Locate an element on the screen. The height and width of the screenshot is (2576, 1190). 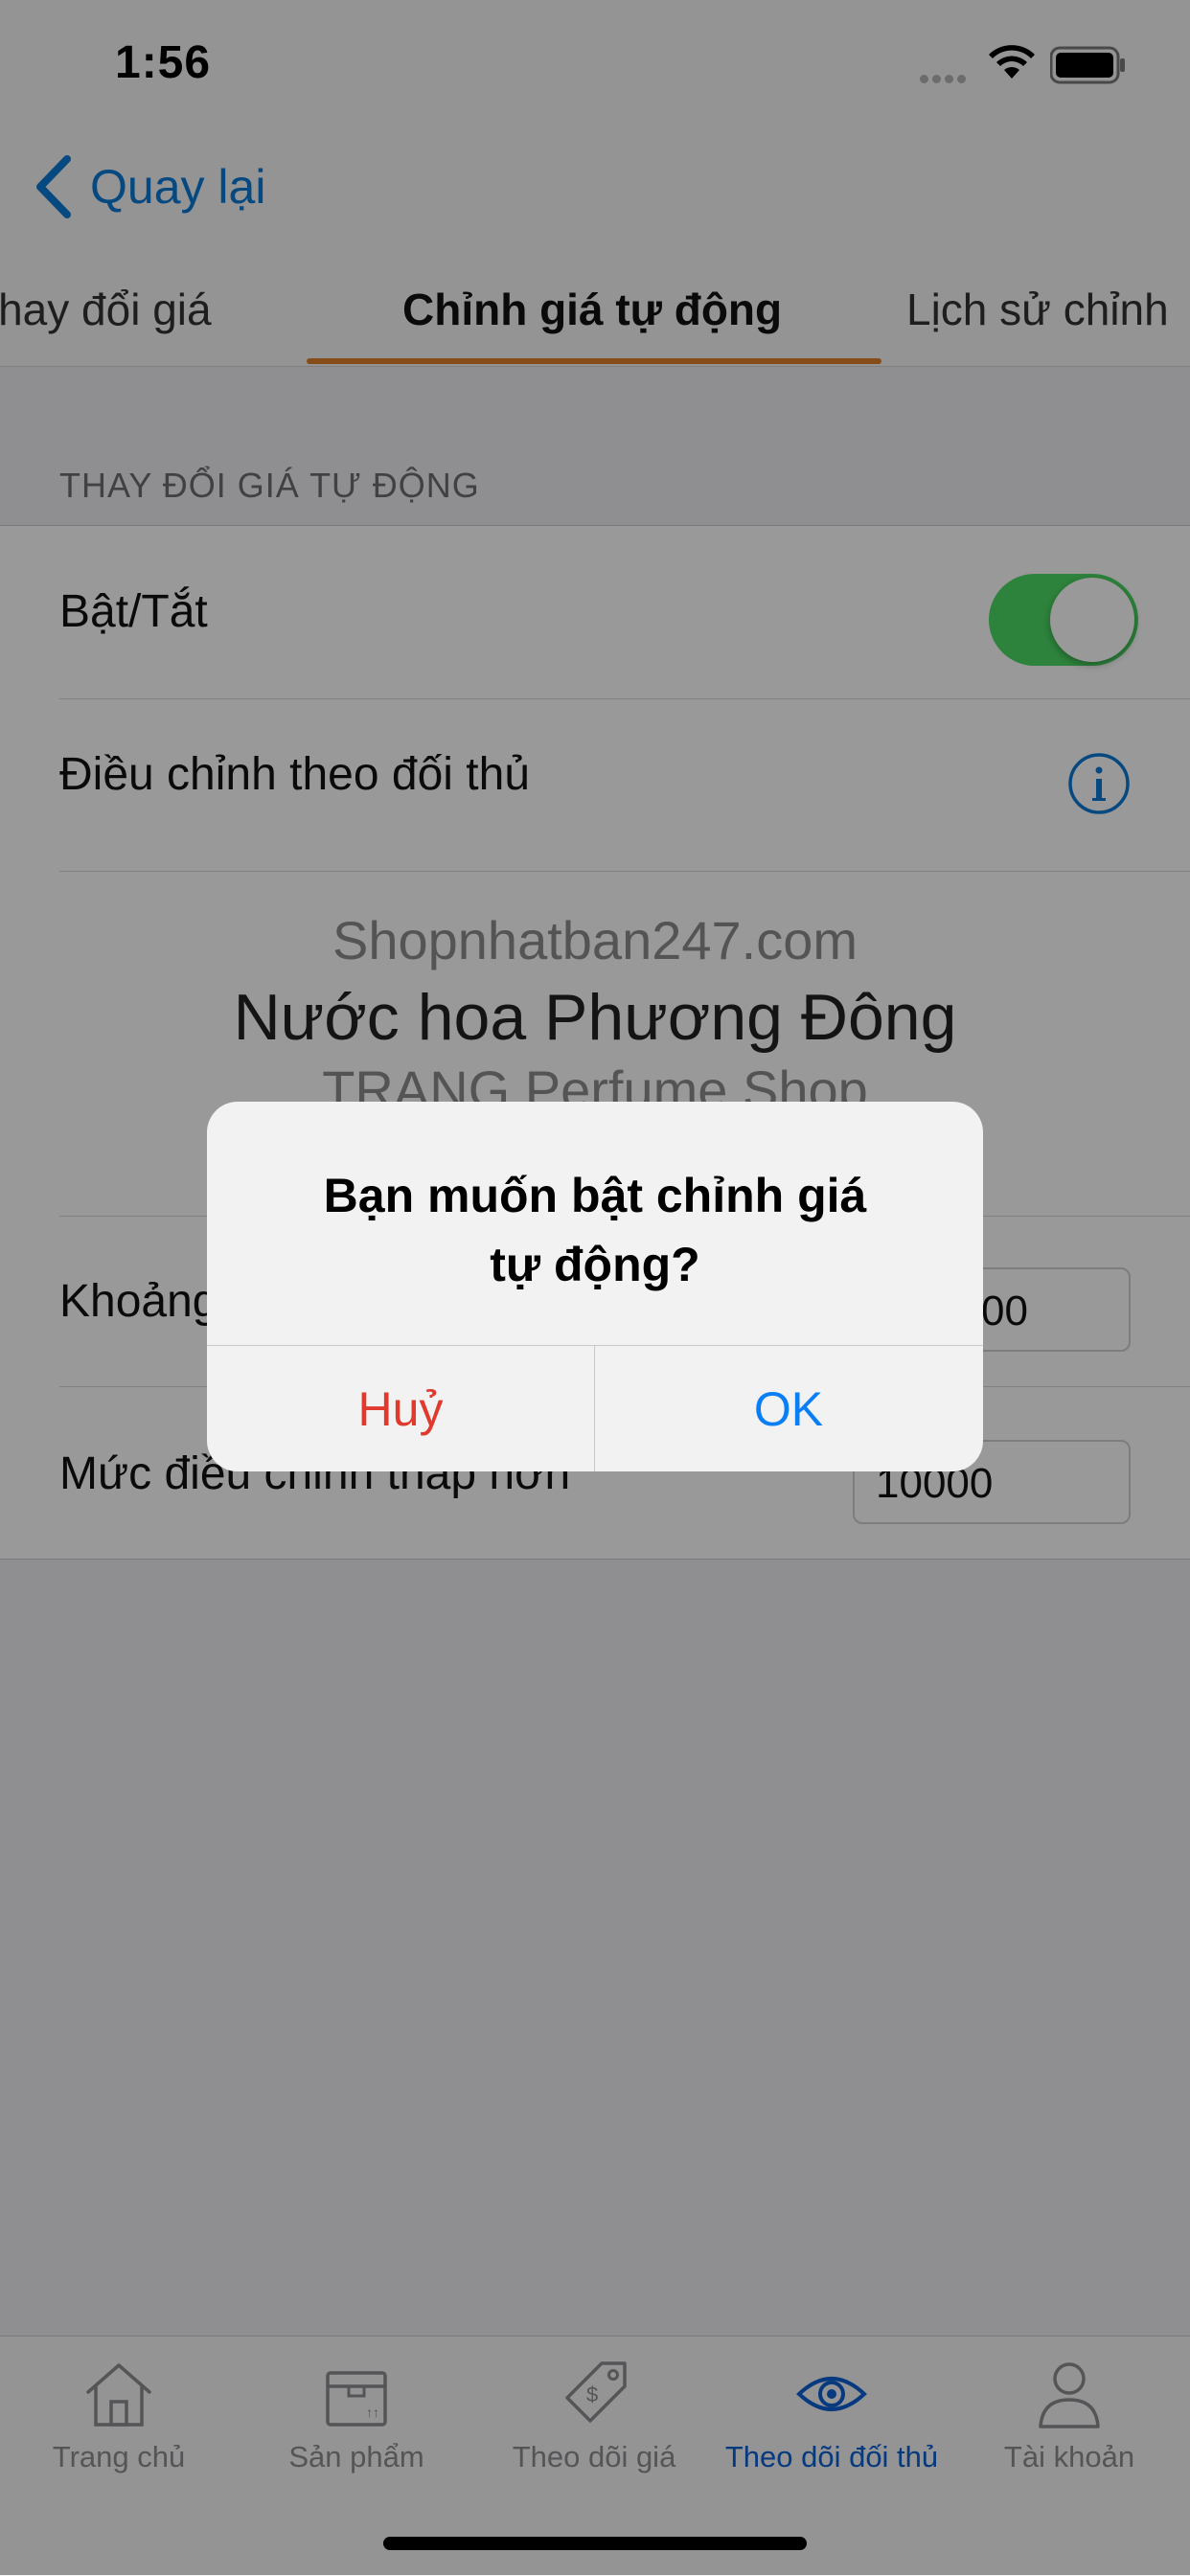
confirm-alert: Bạn muốn bật chỉnh giá tự động? Huỷ OK is located at coordinates (595, 1286).